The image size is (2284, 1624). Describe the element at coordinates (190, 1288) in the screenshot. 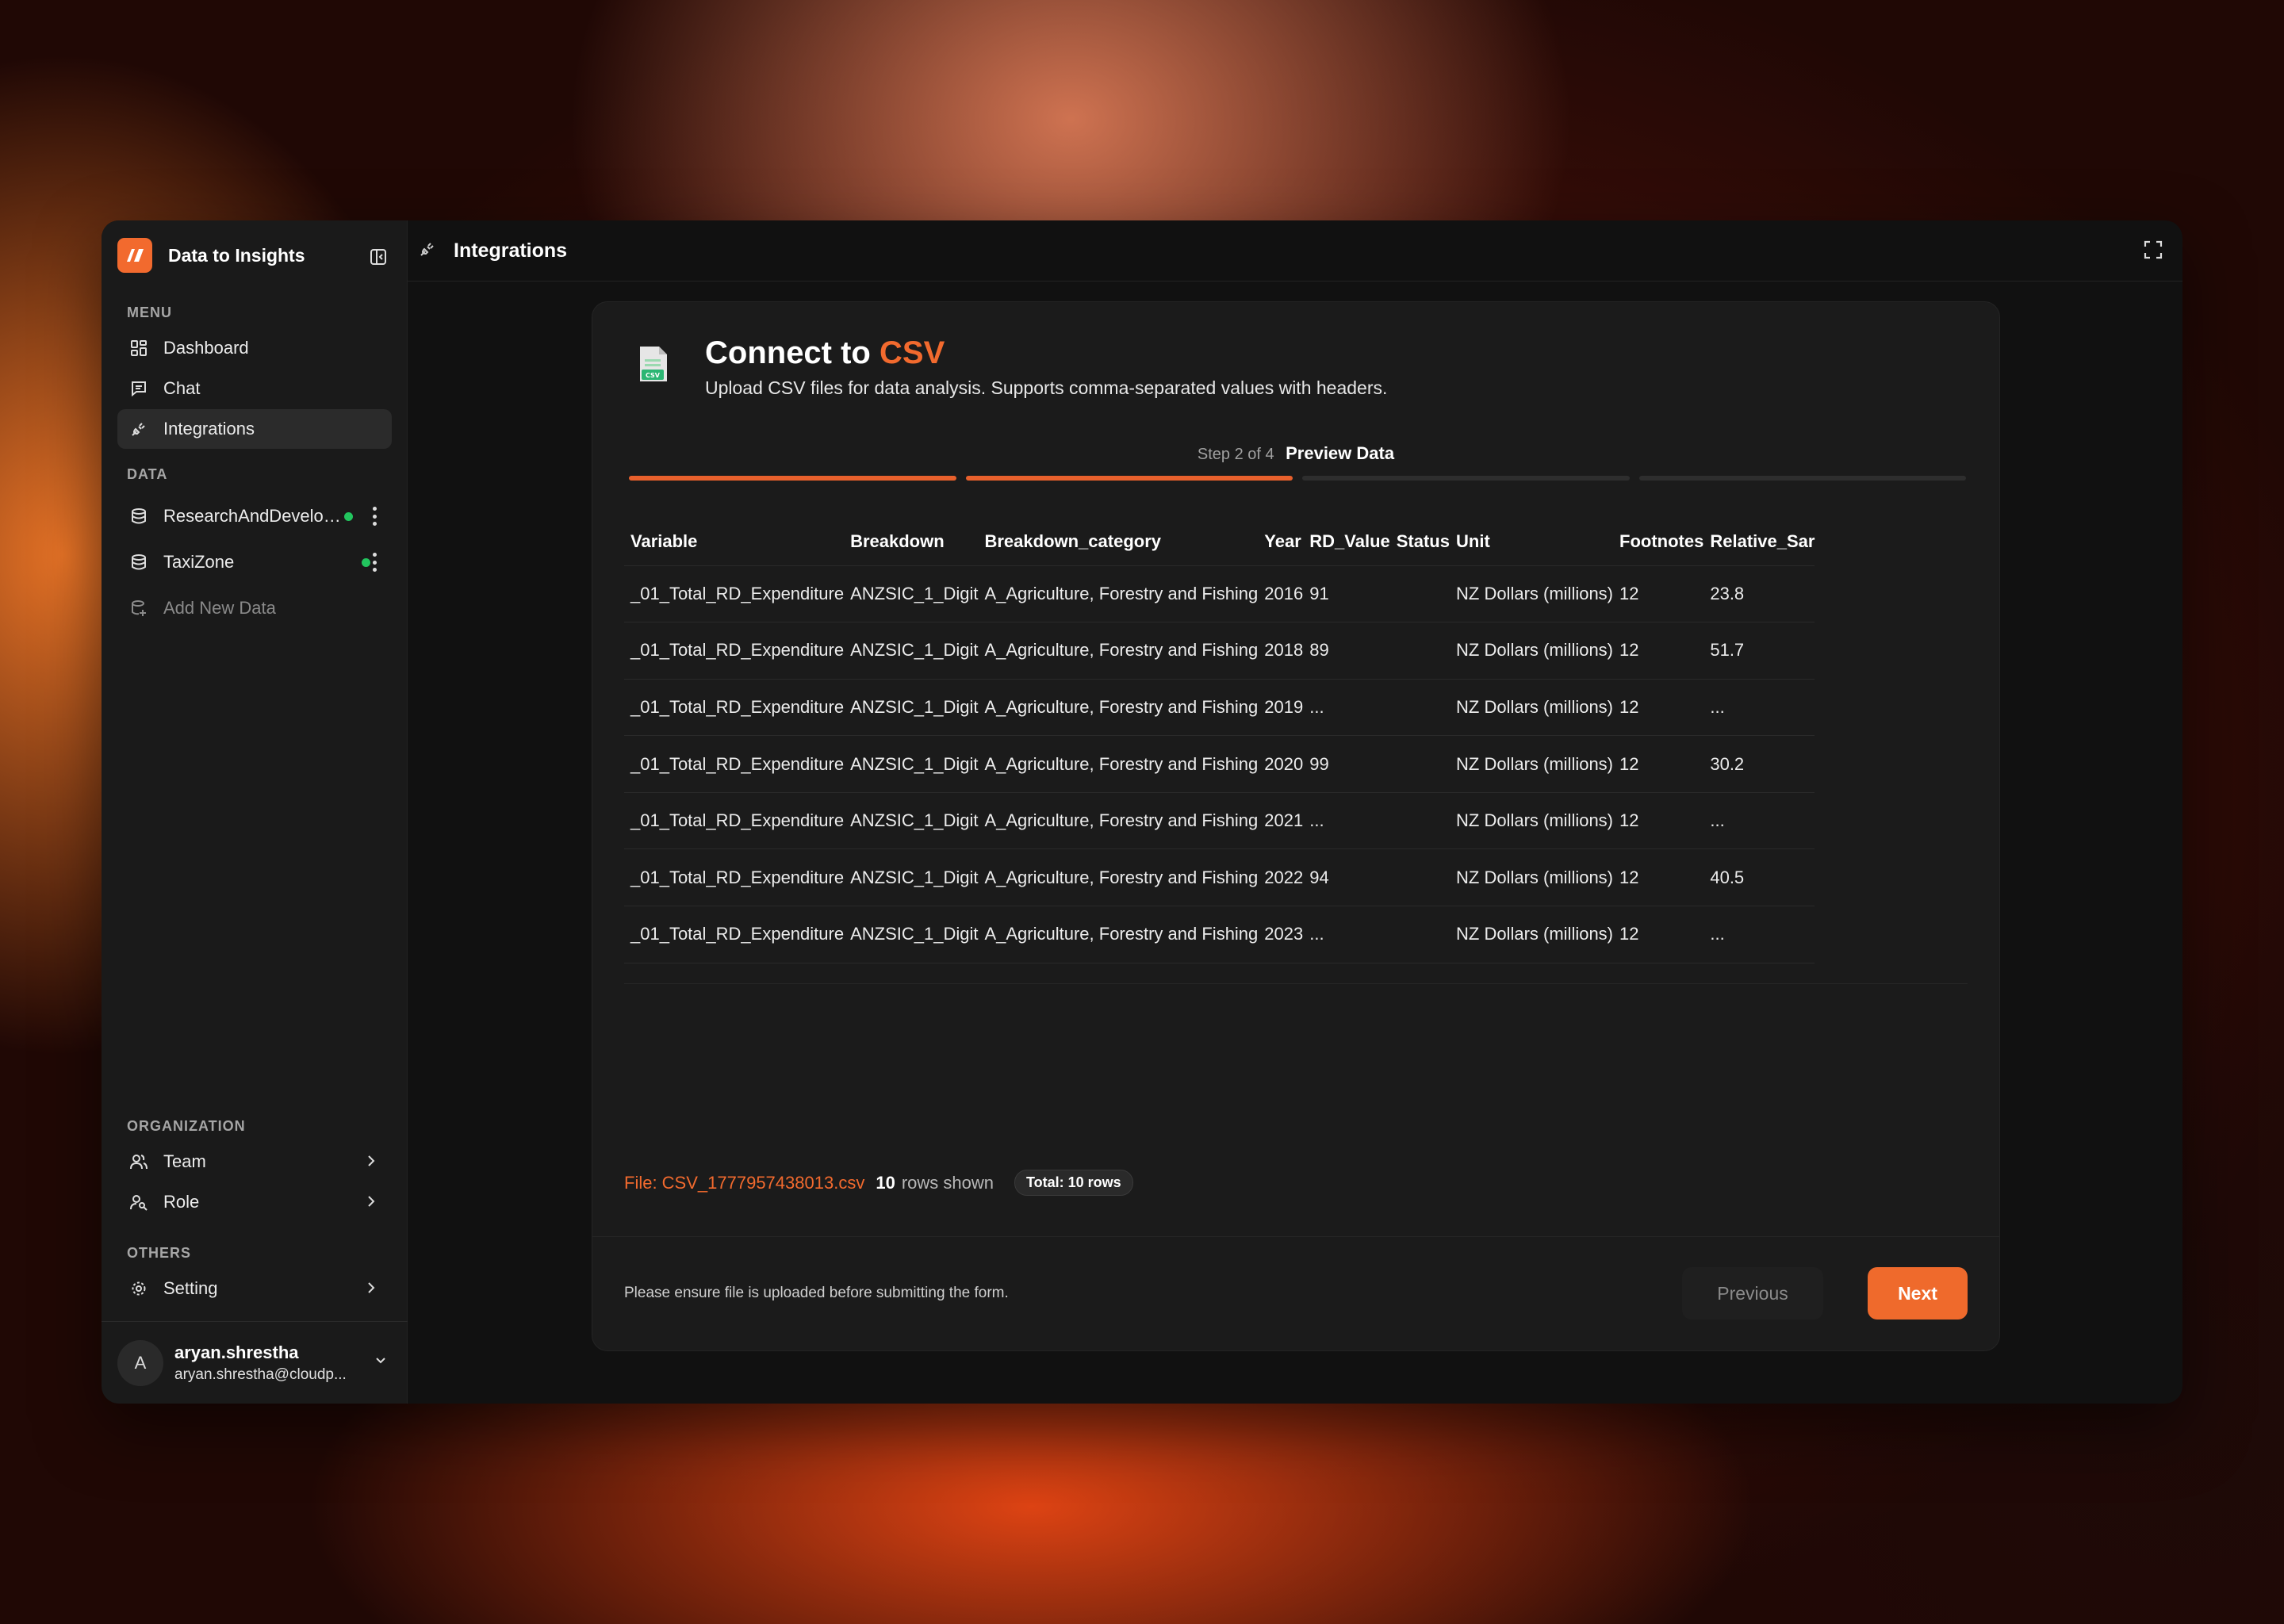

I see `sidebar-item-label: Setting` at that location.